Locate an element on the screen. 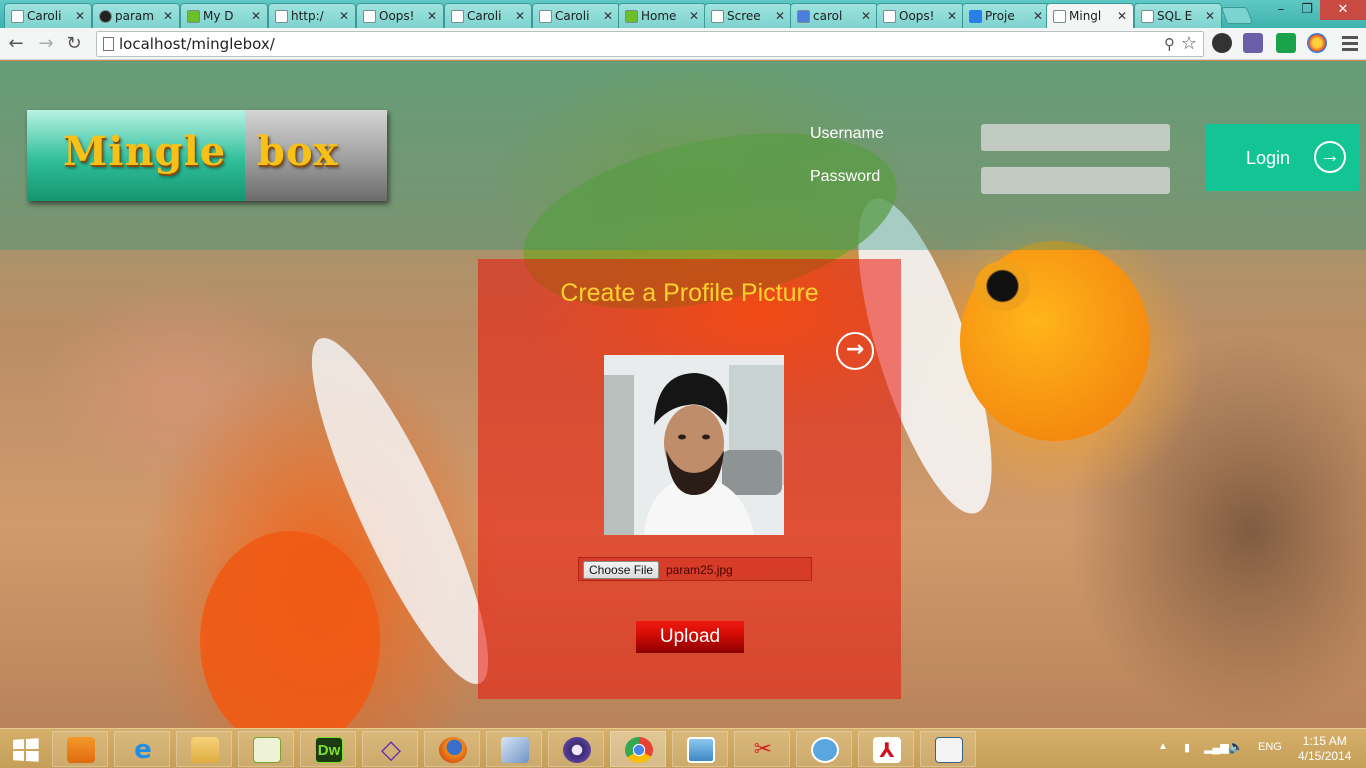  gray-extension-icon is located at coordinates (1222, 43).